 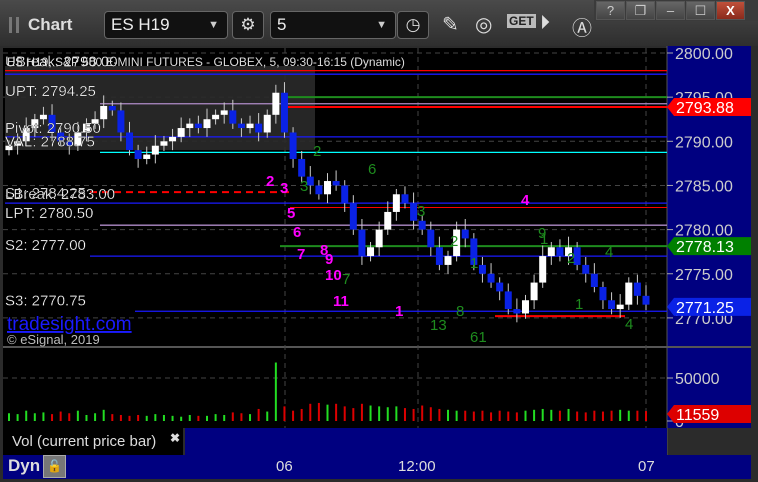 What do you see at coordinates (705, 247) in the screenshot?
I see `price-marker: 2778.13` at bounding box center [705, 247].